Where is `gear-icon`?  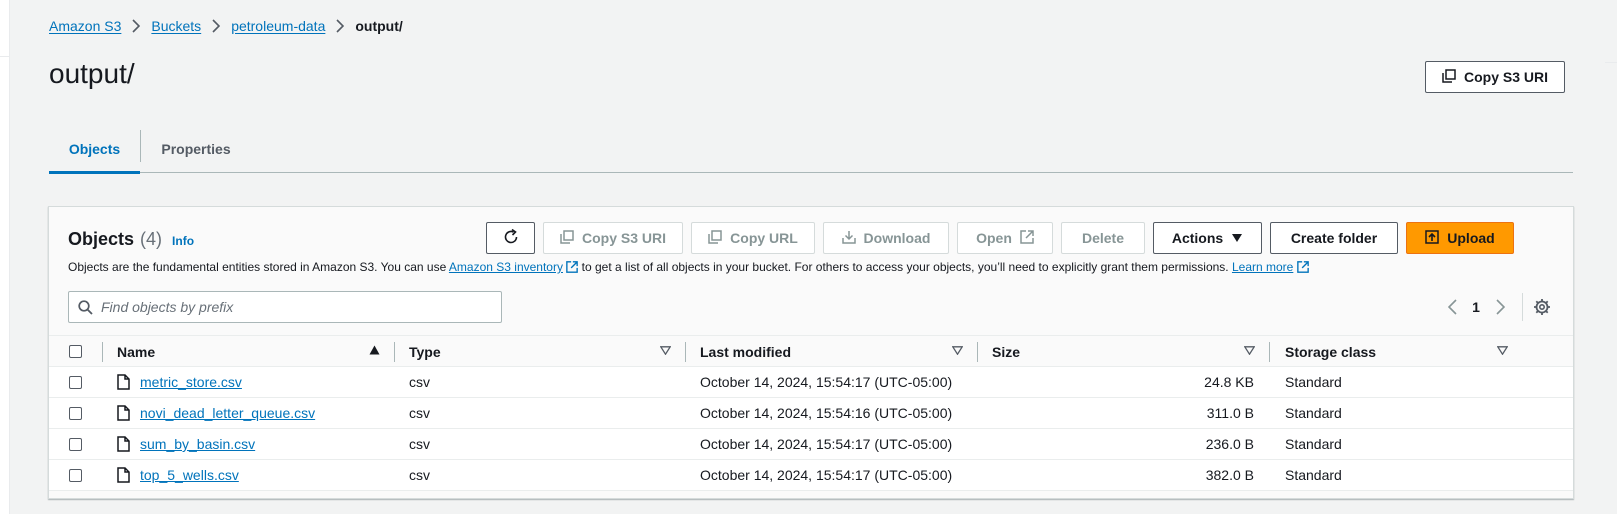 gear-icon is located at coordinates (1542, 307).